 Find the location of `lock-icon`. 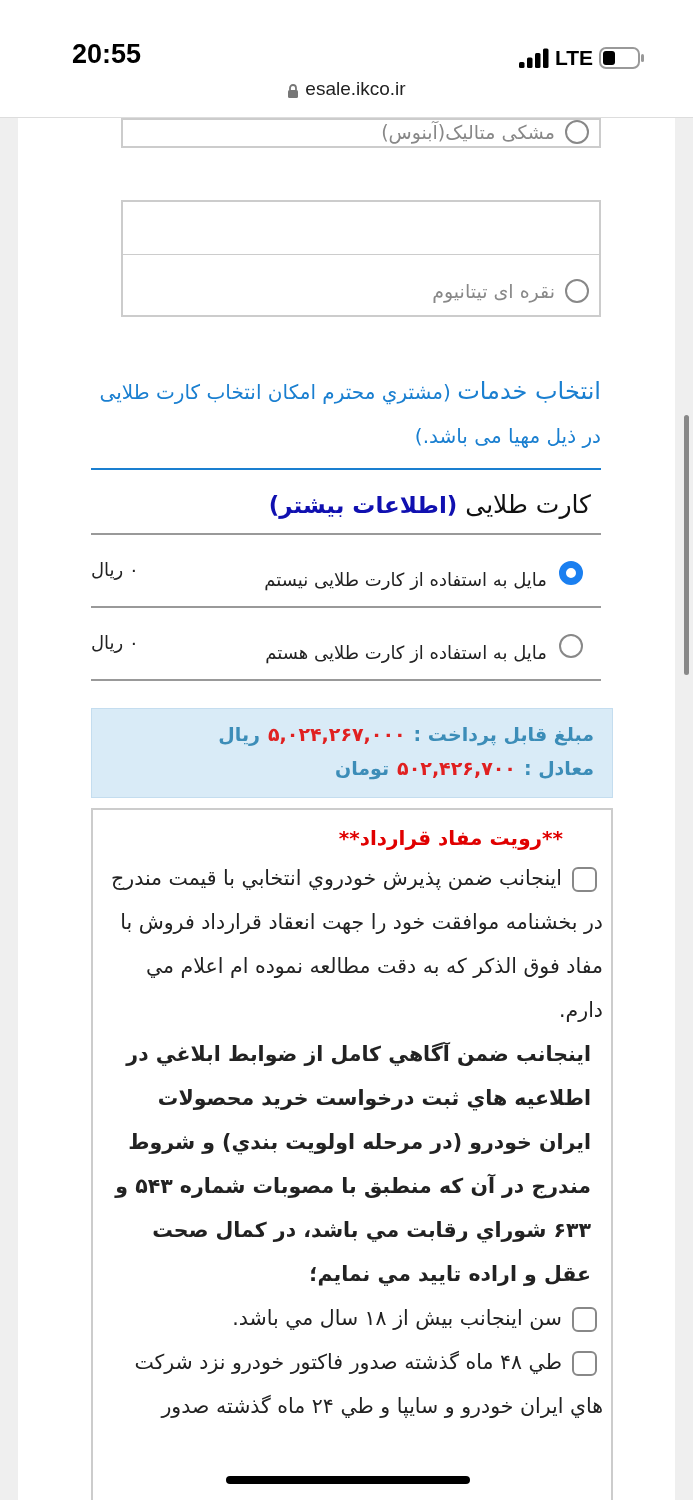

lock-icon is located at coordinates (293, 91).